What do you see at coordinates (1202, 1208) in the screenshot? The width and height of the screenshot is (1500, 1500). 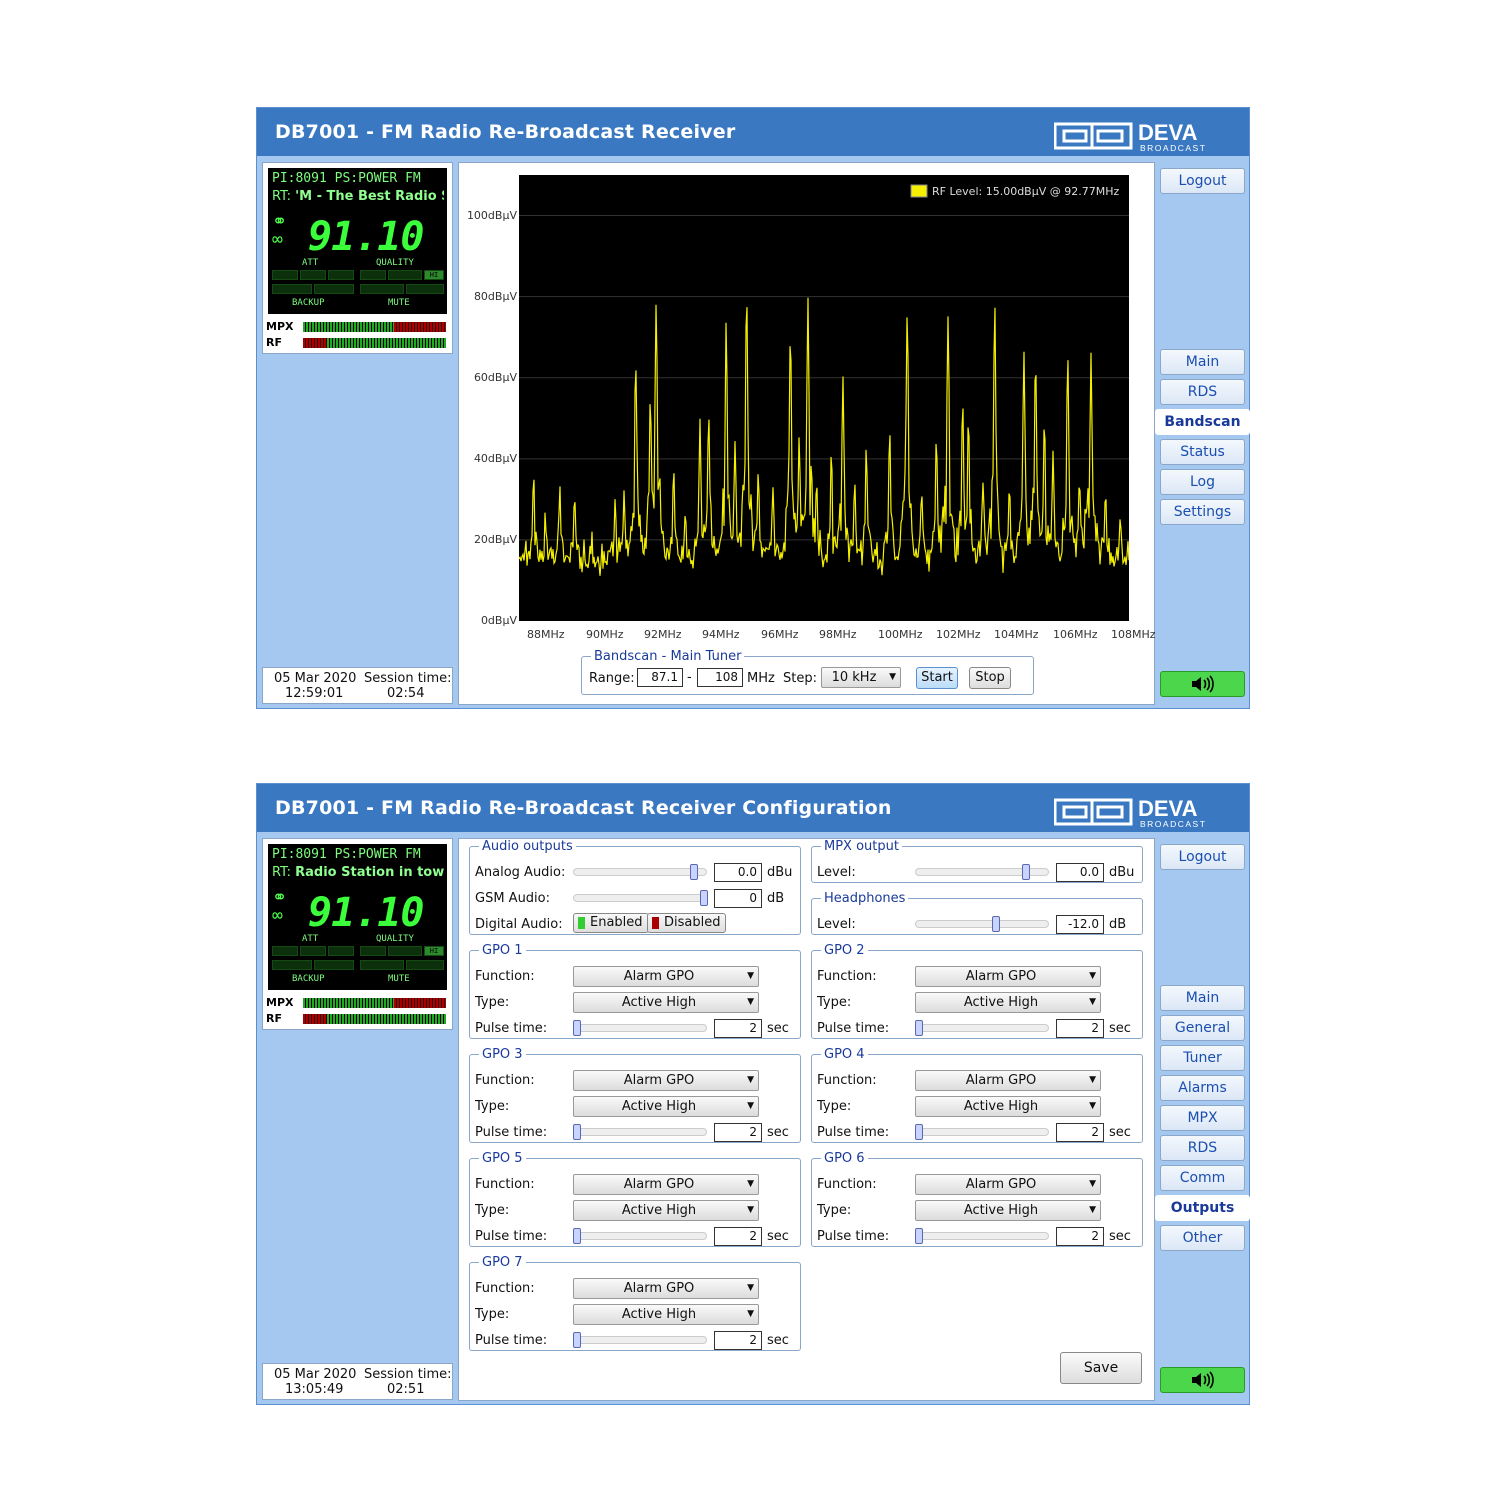 I see `nav-outputs: Outputs` at bounding box center [1202, 1208].